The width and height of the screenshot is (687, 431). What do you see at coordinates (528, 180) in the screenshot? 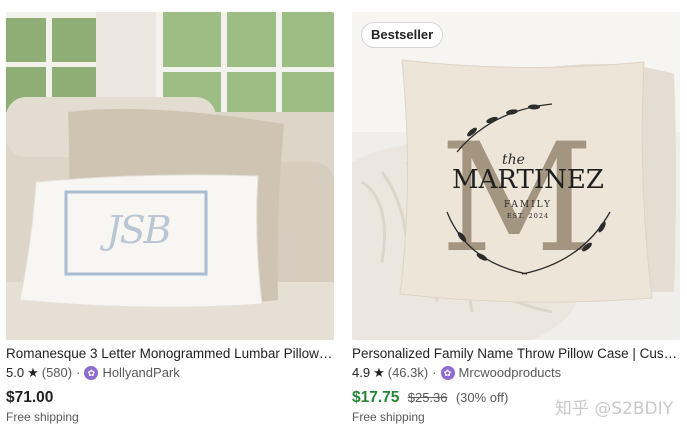
I see `pillow-text-name: MARTINEZ` at bounding box center [528, 180].